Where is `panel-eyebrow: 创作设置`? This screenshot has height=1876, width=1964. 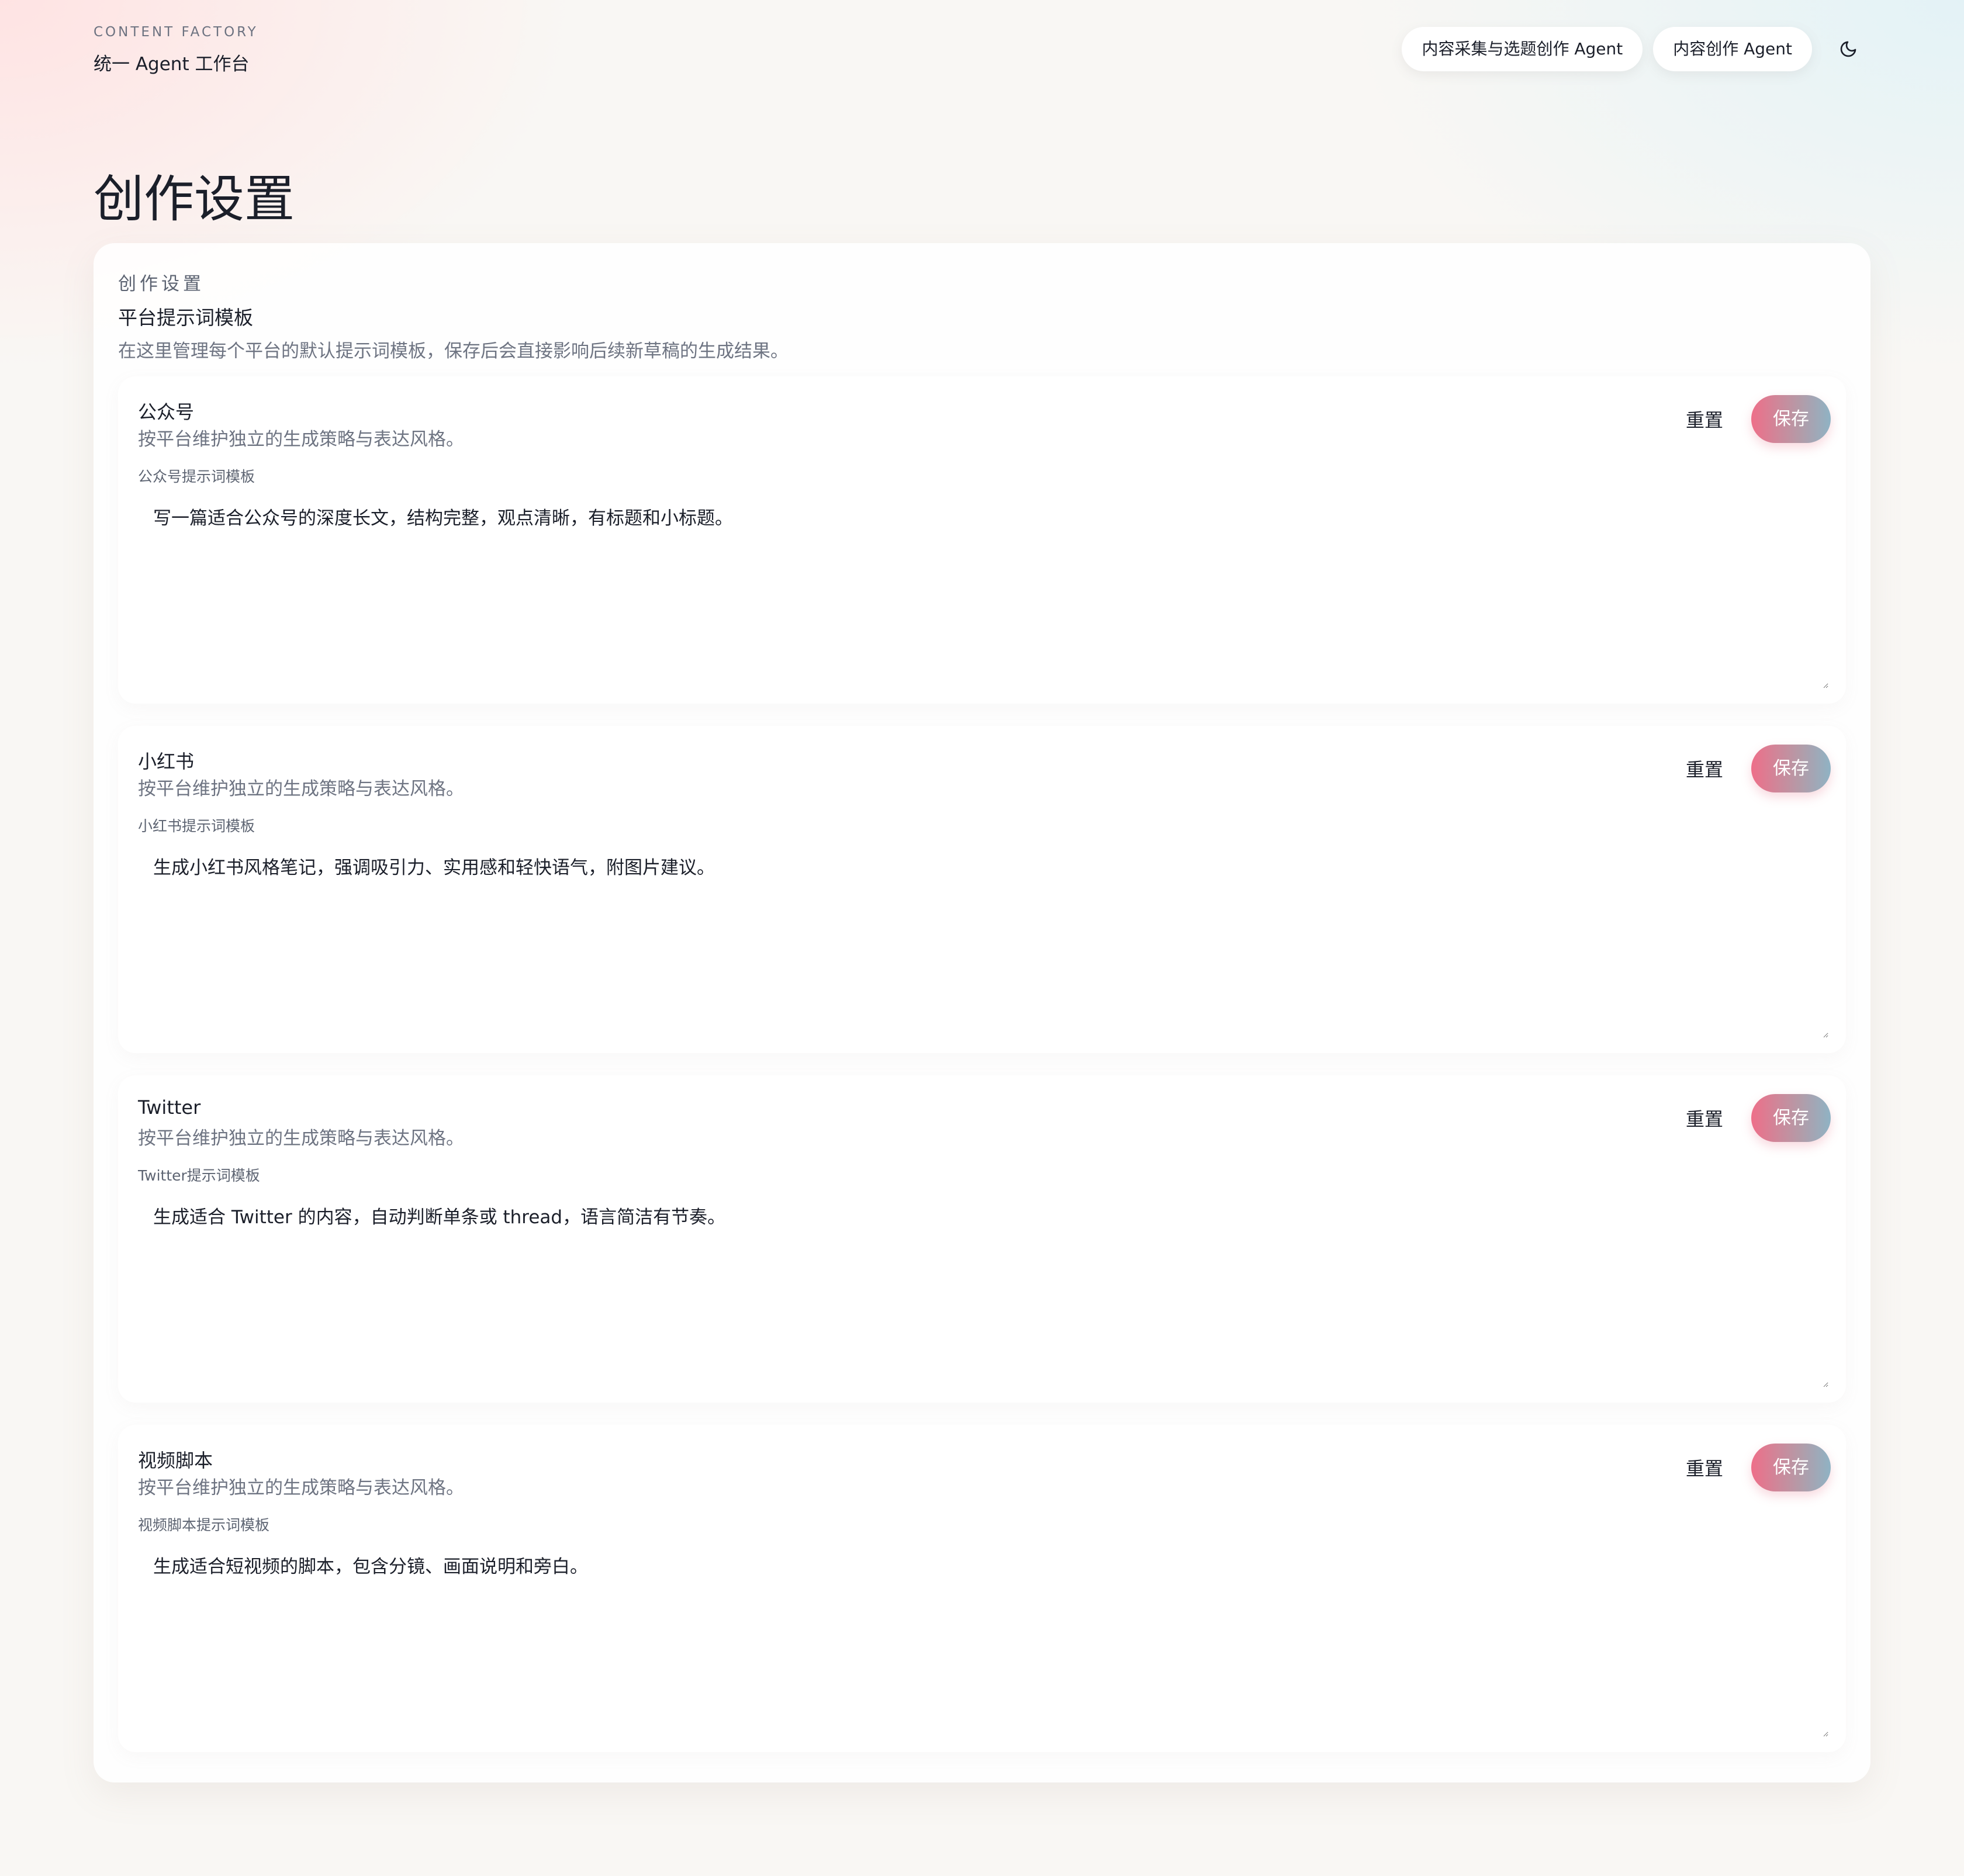 panel-eyebrow: 创作设置 is located at coordinates (162, 284).